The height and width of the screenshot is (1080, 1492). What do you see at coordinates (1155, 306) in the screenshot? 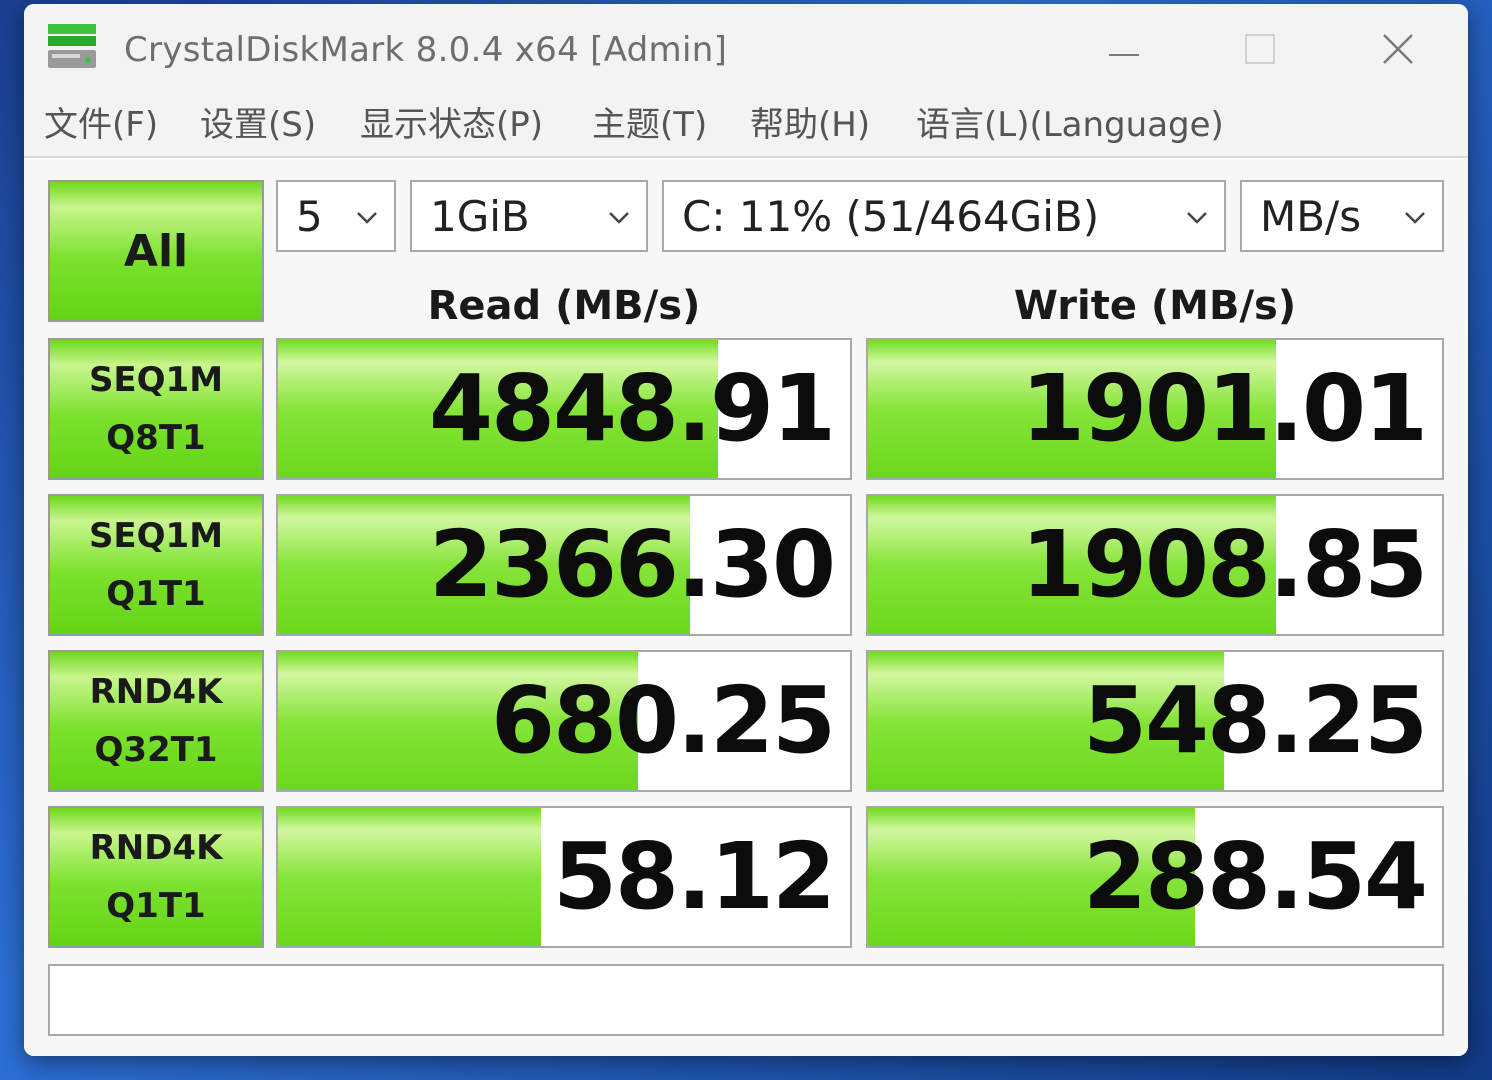
I see `write-column-header: Write (MB/s)` at bounding box center [1155, 306].